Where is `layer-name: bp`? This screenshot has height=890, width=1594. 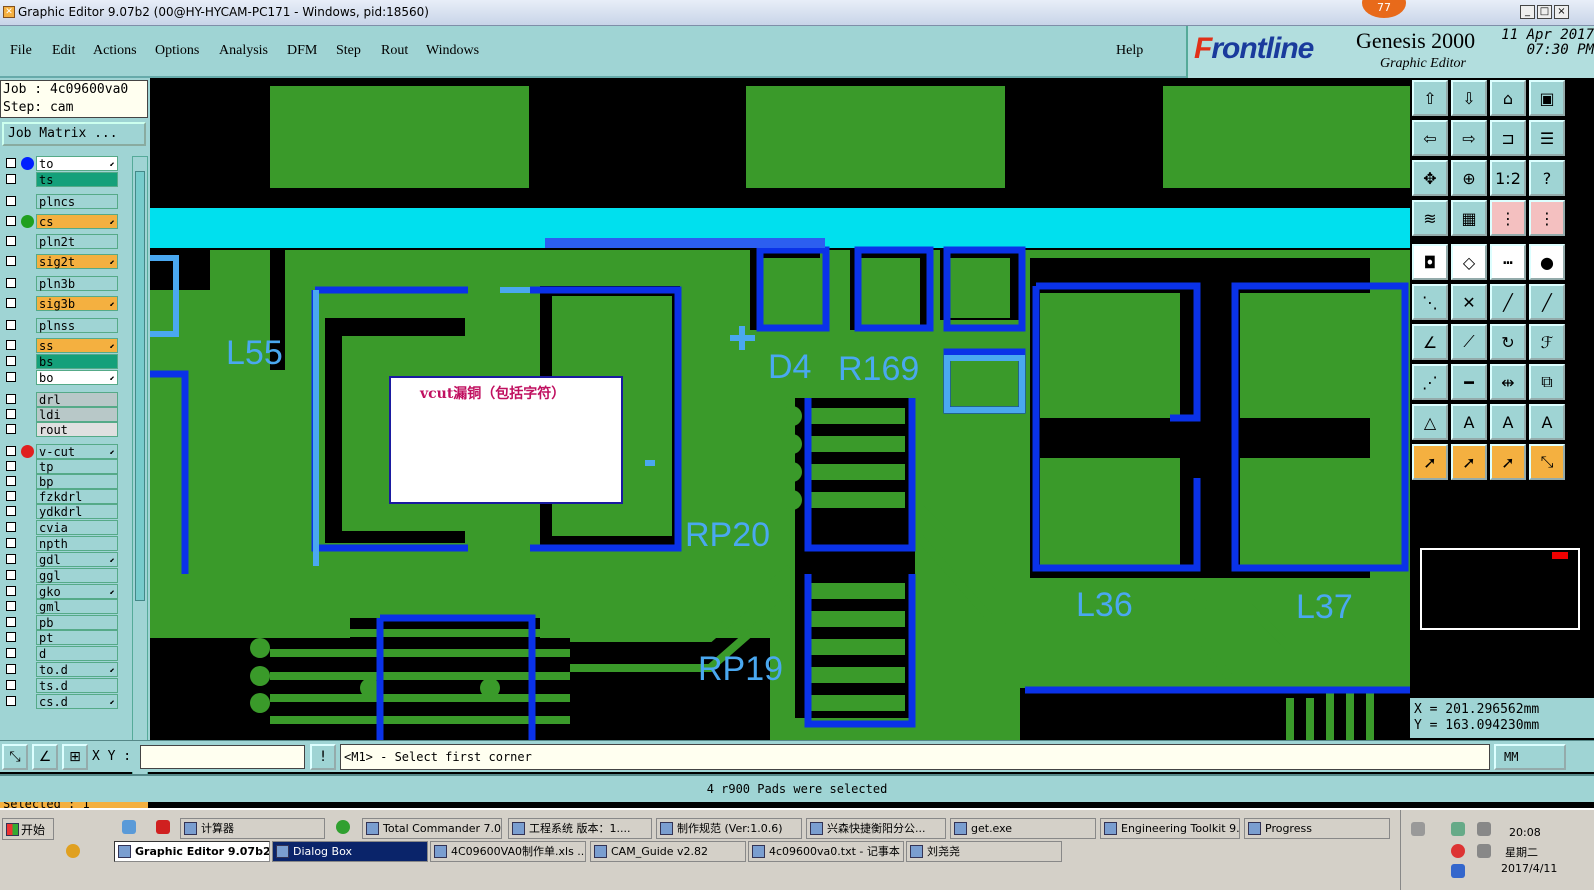
layer-name: bp is located at coordinates (77, 481).